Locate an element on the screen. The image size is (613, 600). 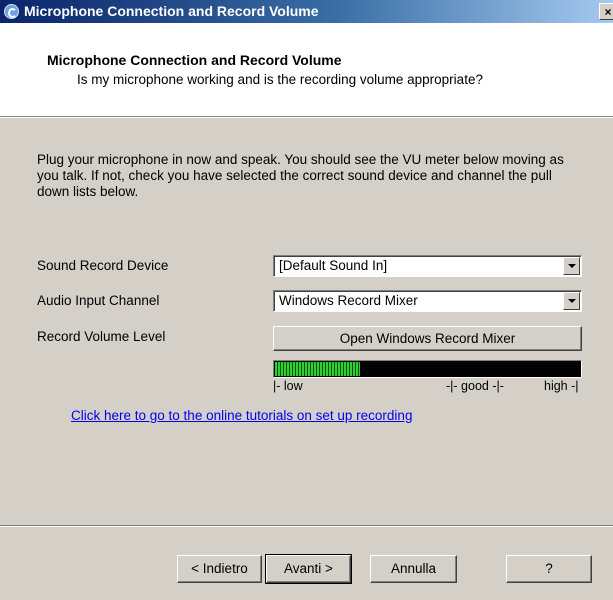
audio-input-channel-label: Audio Input Channel is located at coordinates (98, 300).